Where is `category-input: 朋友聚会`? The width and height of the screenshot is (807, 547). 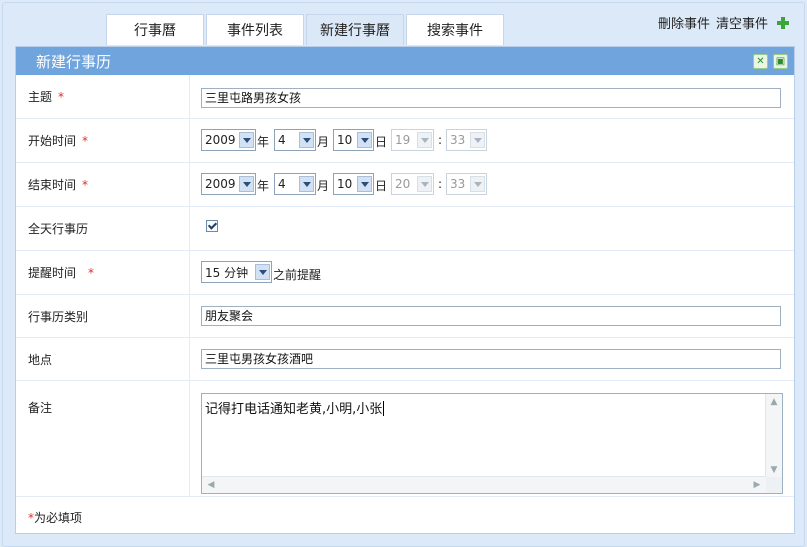
category-input: 朋友聚会 is located at coordinates (491, 316).